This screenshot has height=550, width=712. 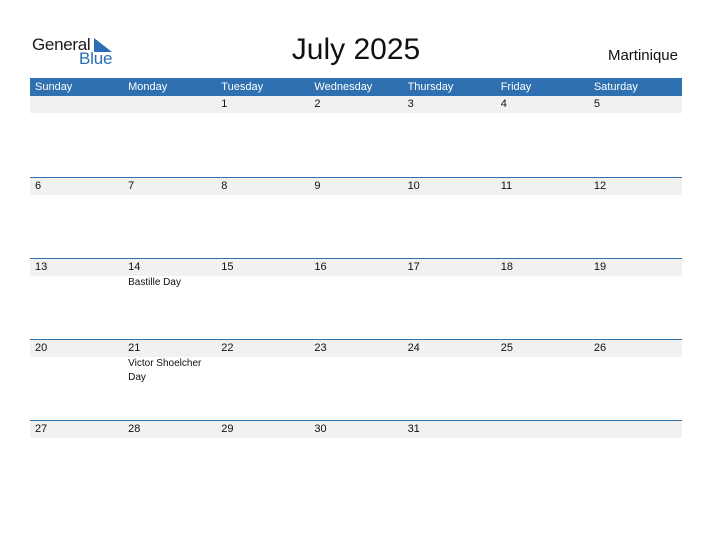 I want to click on day-cell: 23, so click(x=355, y=380).